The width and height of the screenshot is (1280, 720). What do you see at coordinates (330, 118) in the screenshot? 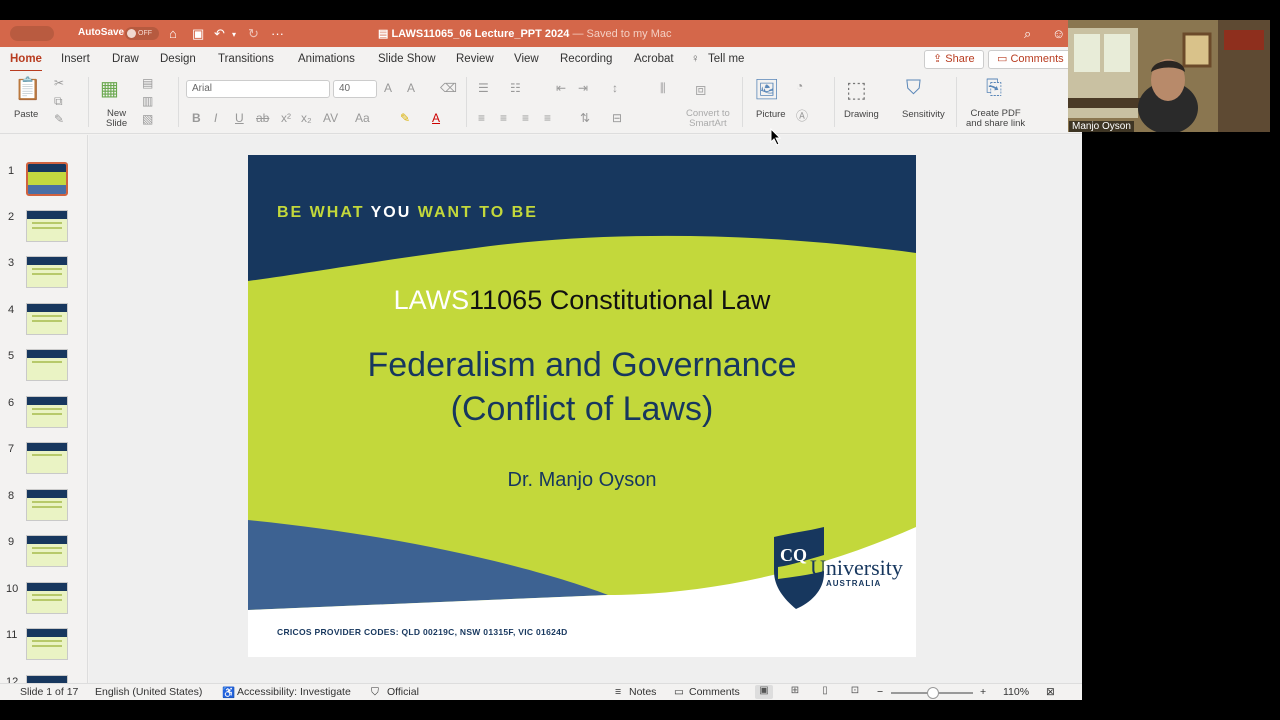
I see `char-spacing-icon: AV` at bounding box center [330, 118].